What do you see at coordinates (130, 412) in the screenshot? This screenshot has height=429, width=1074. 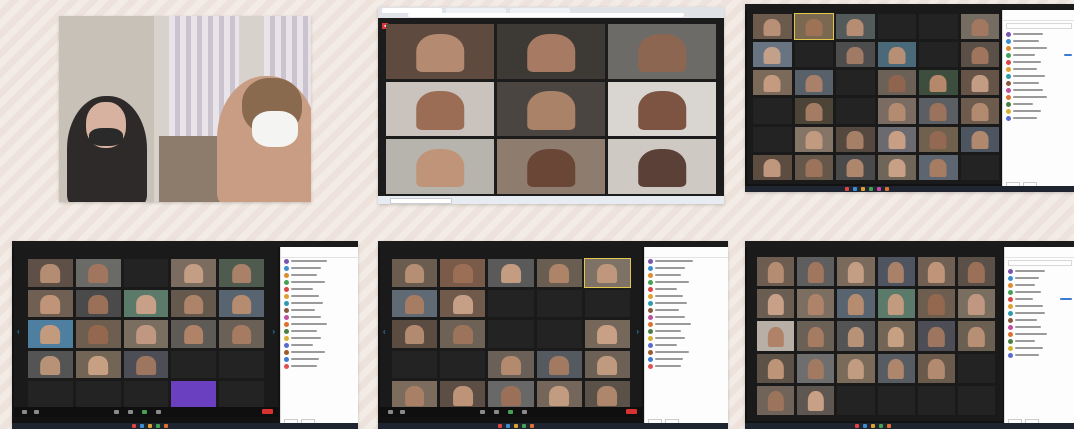 I see `chat-icon` at bounding box center [130, 412].